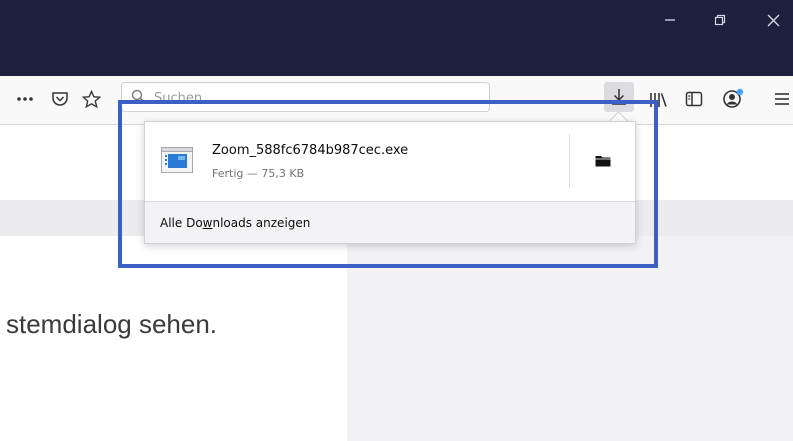 Image resolution: width=793 pixels, height=441 pixels. Describe the element at coordinates (694, 99) in the screenshot. I see `sidebar-icon` at that location.